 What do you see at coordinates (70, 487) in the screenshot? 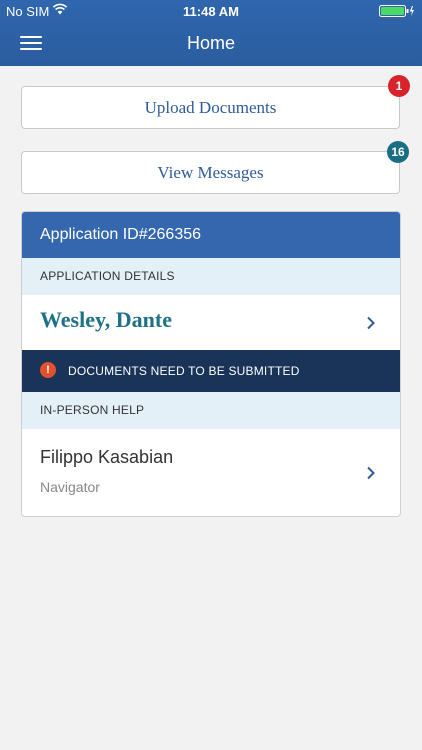
I see `navigator-role: Navigator` at bounding box center [70, 487].